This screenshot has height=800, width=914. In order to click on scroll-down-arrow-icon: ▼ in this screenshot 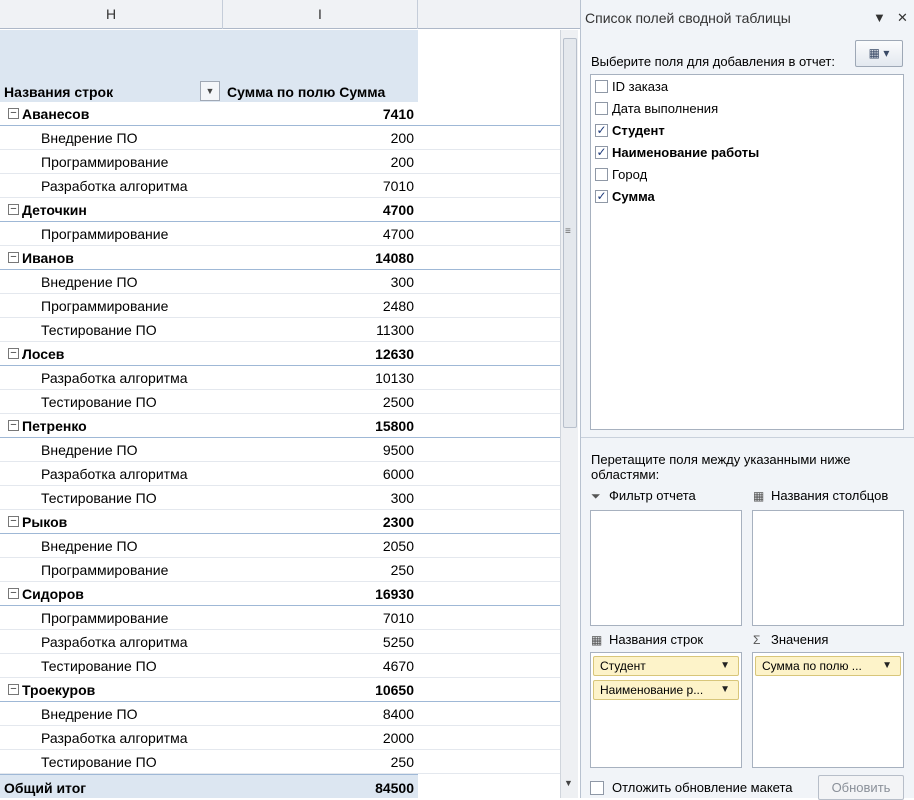, I will do `click(568, 783)`.